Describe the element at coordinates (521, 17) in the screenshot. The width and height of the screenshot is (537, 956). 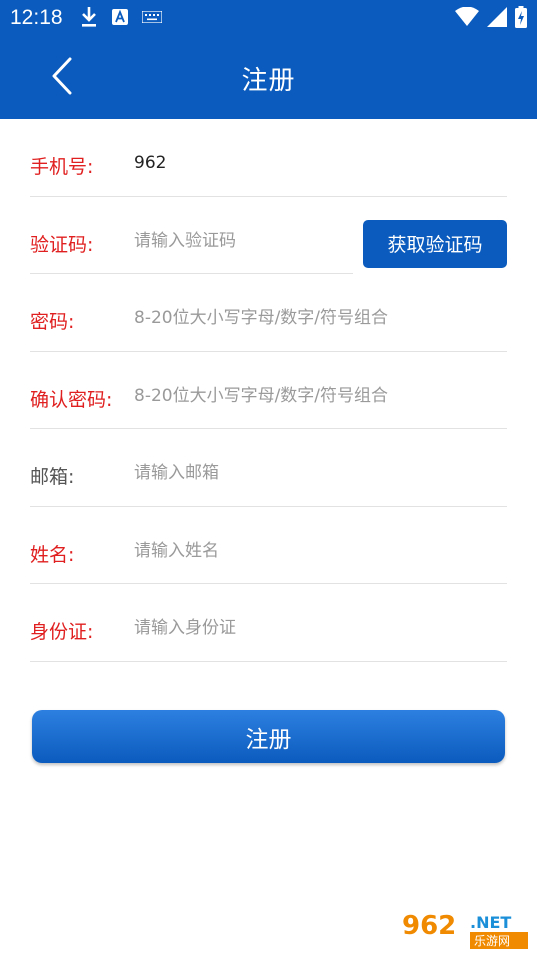
I see `battery-charging-icon` at that location.